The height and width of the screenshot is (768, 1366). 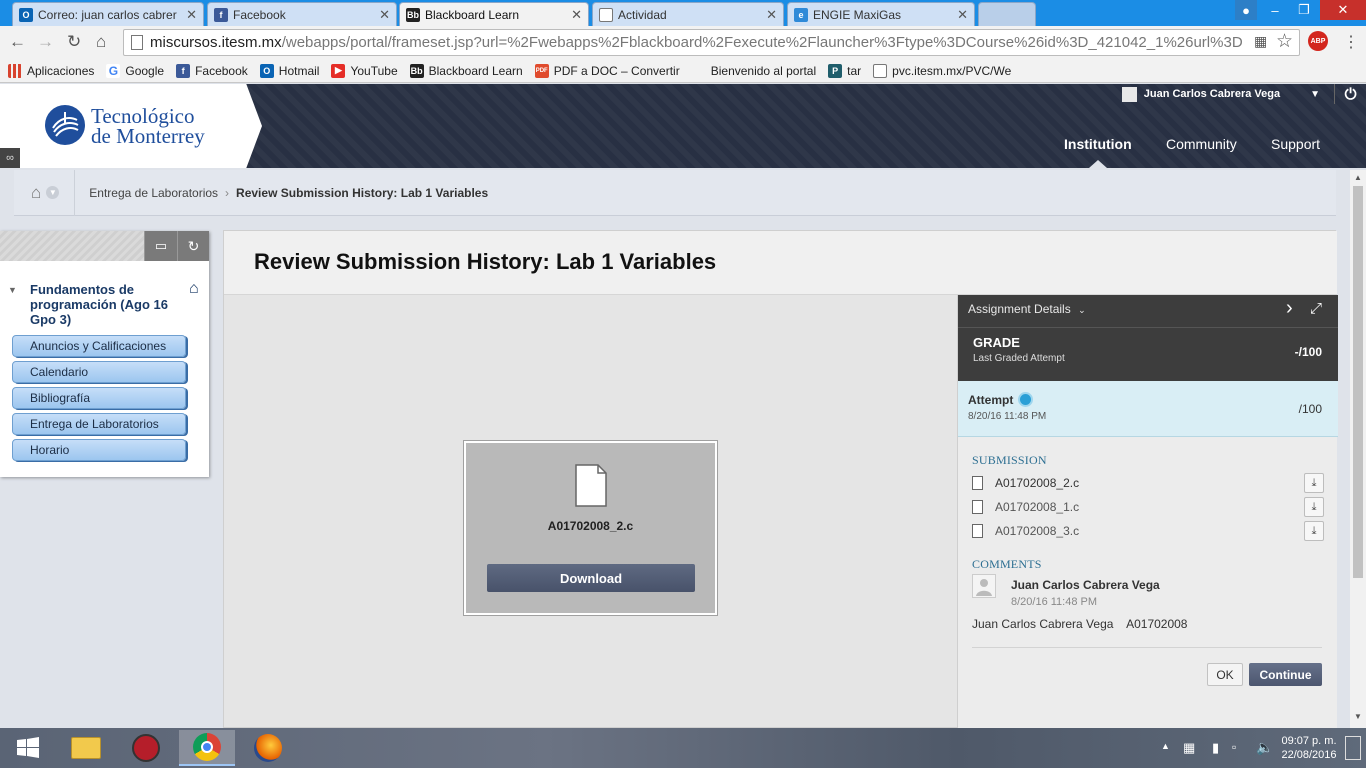 I want to click on bookmark-youtube: ▶ YouTube, so click(x=364, y=70).